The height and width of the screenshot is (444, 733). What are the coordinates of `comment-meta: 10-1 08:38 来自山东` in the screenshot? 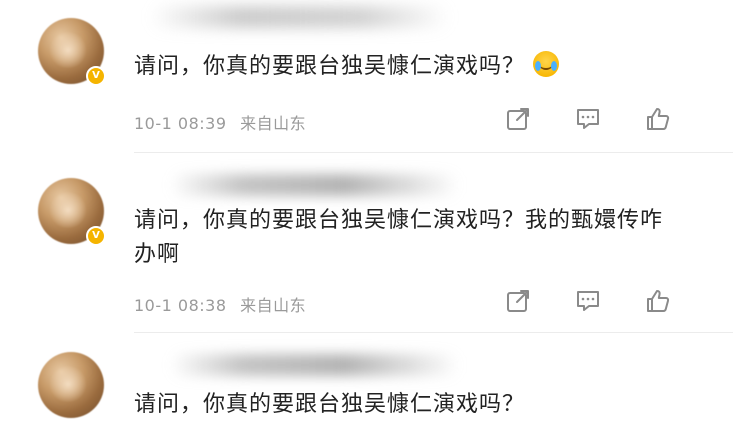 It's located at (220, 304).